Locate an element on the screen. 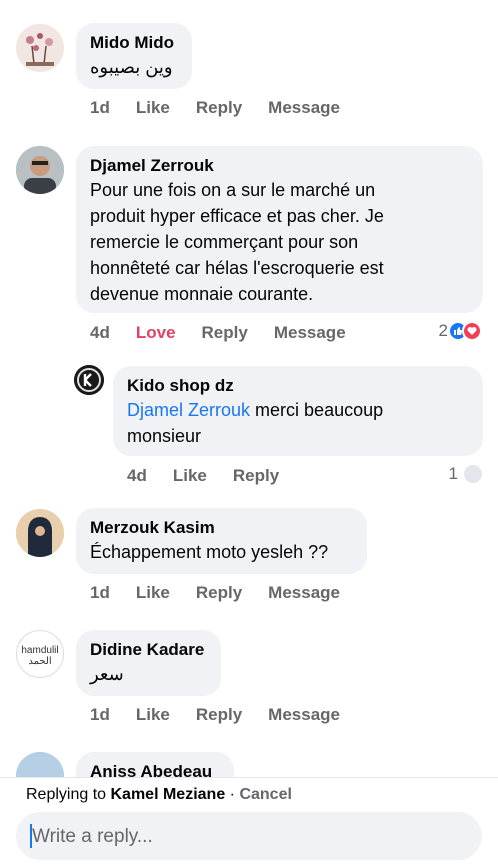 The image size is (498, 865). love-reaction-button: Love is located at coordinates (156, 333).